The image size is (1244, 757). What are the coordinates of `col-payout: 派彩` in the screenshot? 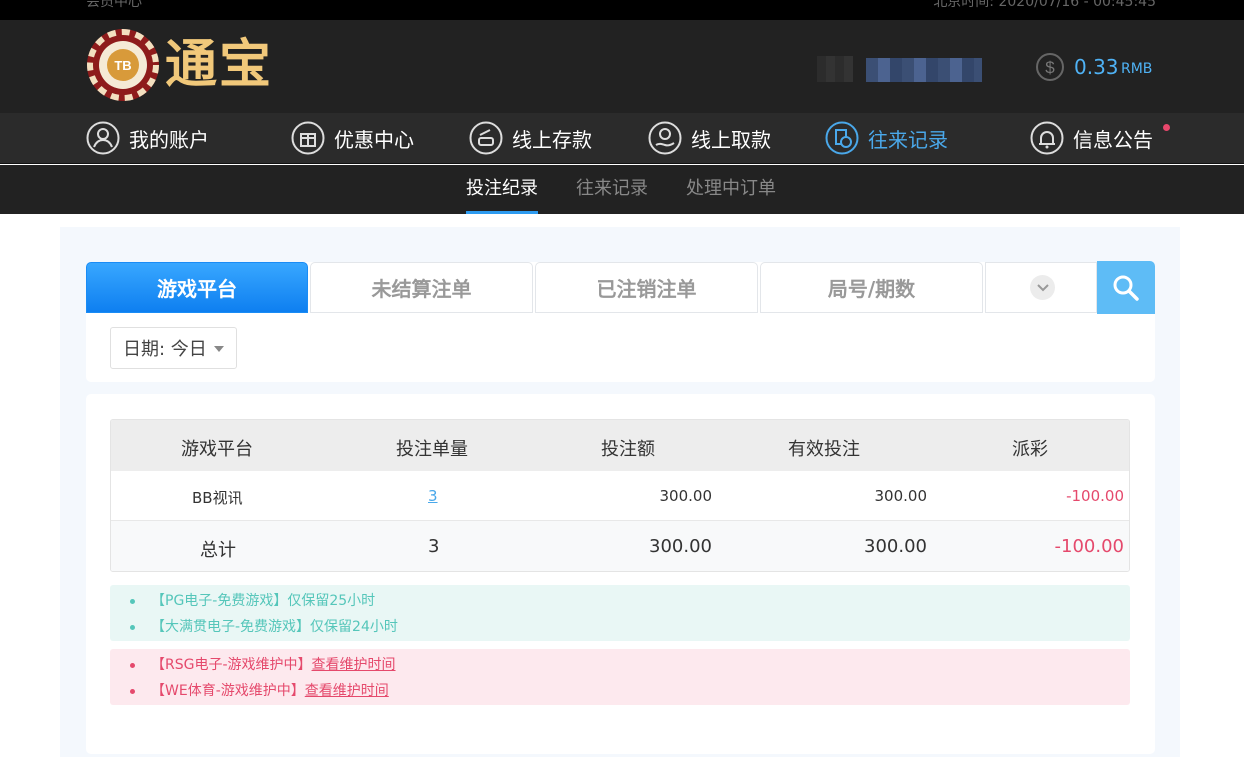 It's located at (1030, 449).